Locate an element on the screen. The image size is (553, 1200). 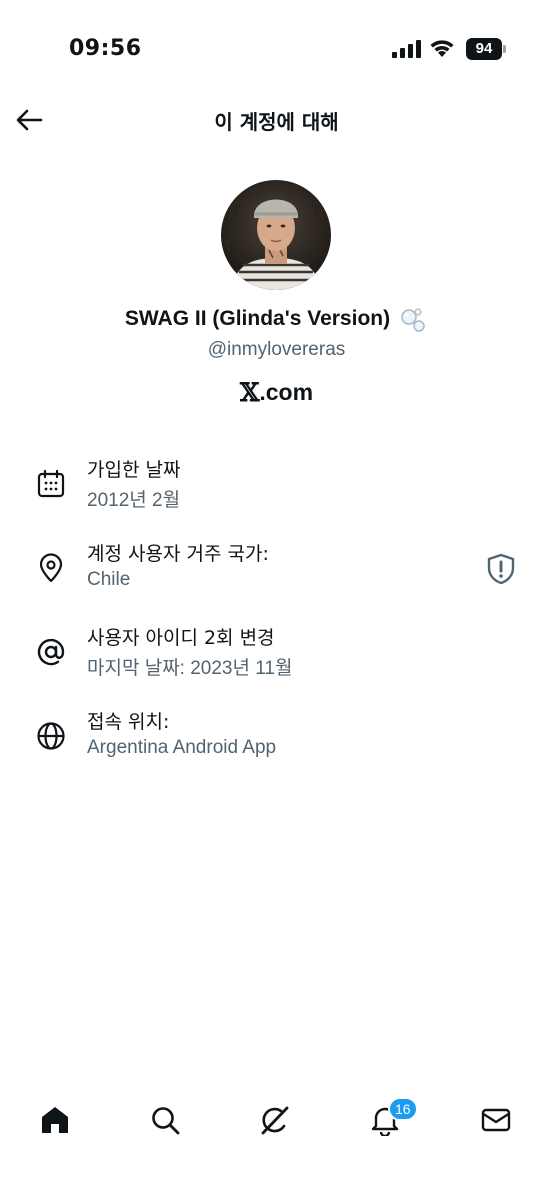
header: 이 계정에 대해 is located at coordinates (276, 121).